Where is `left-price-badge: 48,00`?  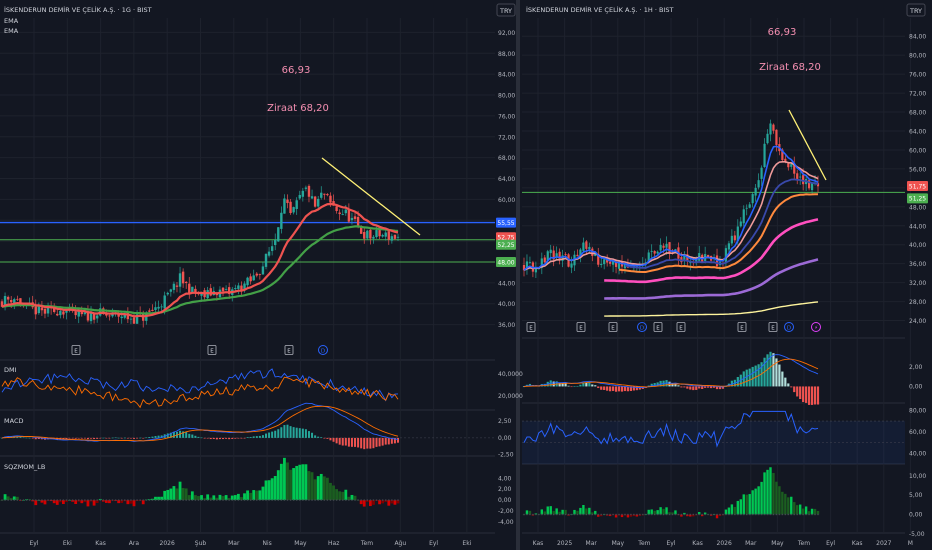 left-price-badge: 48,00 is located at coordinates (506, 261).